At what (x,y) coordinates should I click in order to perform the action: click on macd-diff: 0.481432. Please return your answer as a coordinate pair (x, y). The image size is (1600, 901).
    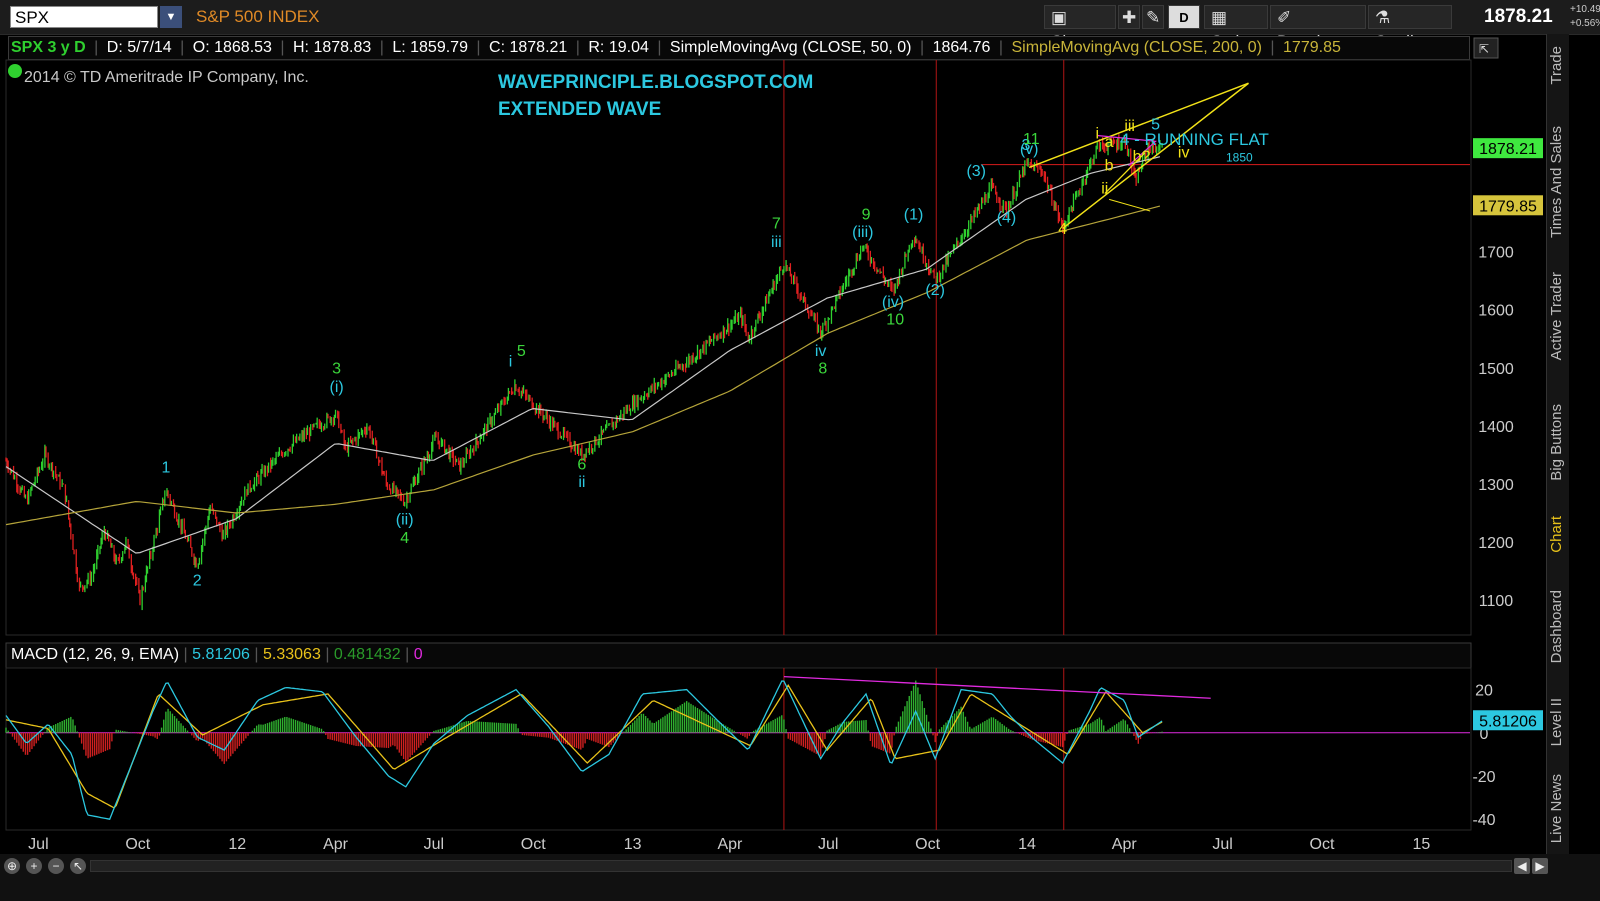
    Looking at the image, I should click on (367, 654).